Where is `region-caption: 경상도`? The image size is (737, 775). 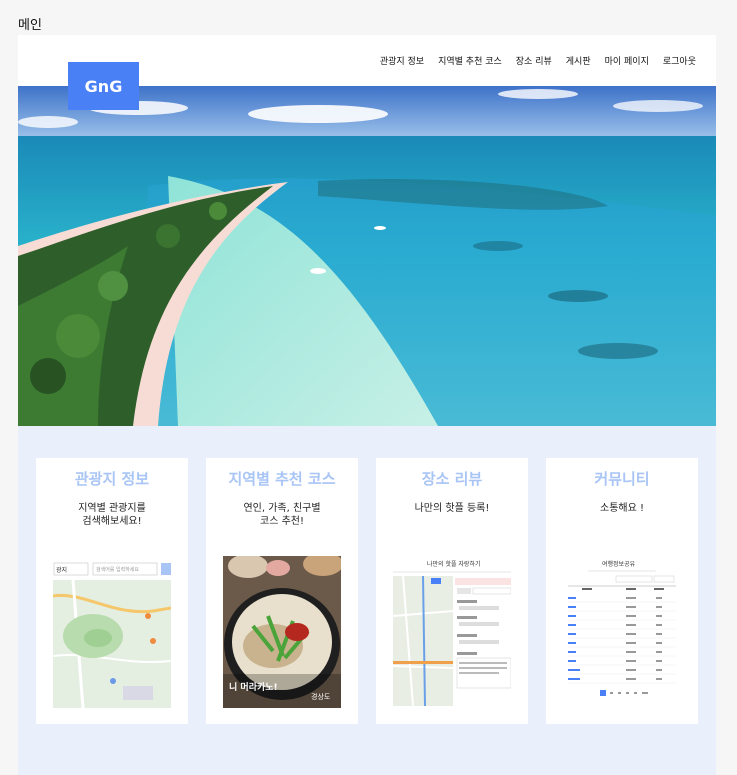 region-caption: 경상도 is located at coordinates (321, 696).